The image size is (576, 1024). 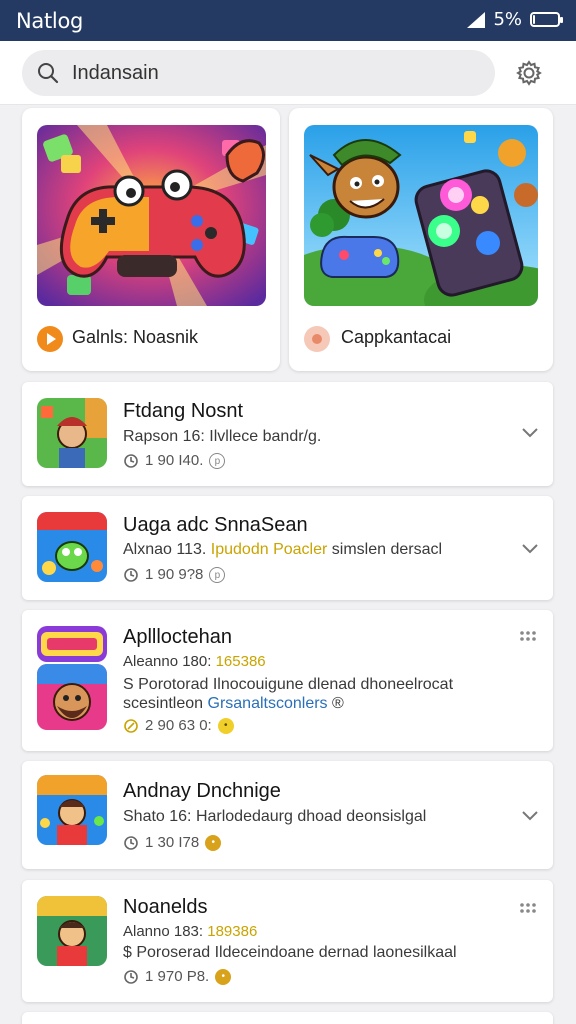 What do you see at coordinates (225, 725) in the screenshot?
I see `smile-icon: •` at bounding box center [225, 725].